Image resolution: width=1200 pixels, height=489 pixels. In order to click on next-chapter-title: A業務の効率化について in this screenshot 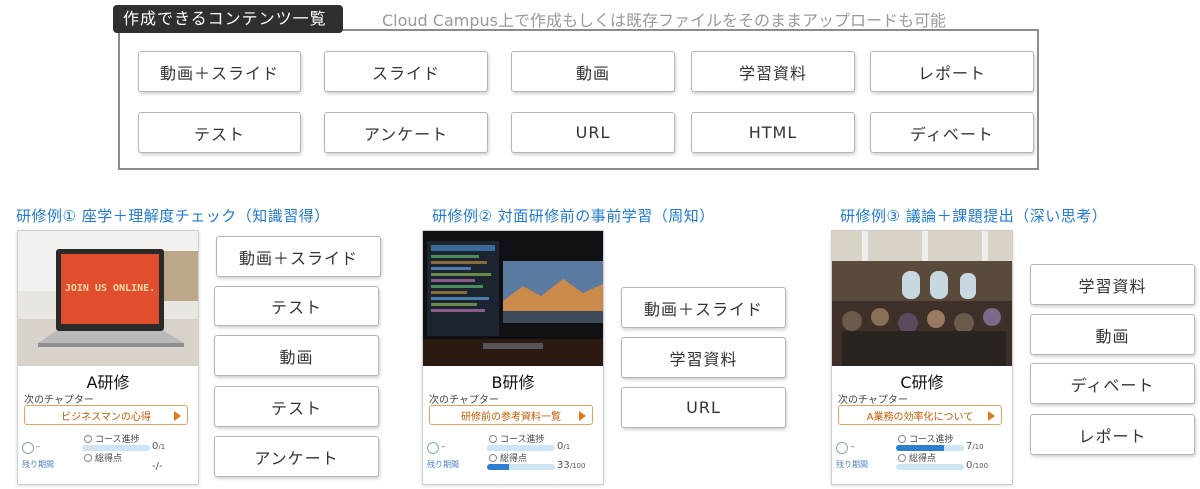, I will do `click(920, 417)`.